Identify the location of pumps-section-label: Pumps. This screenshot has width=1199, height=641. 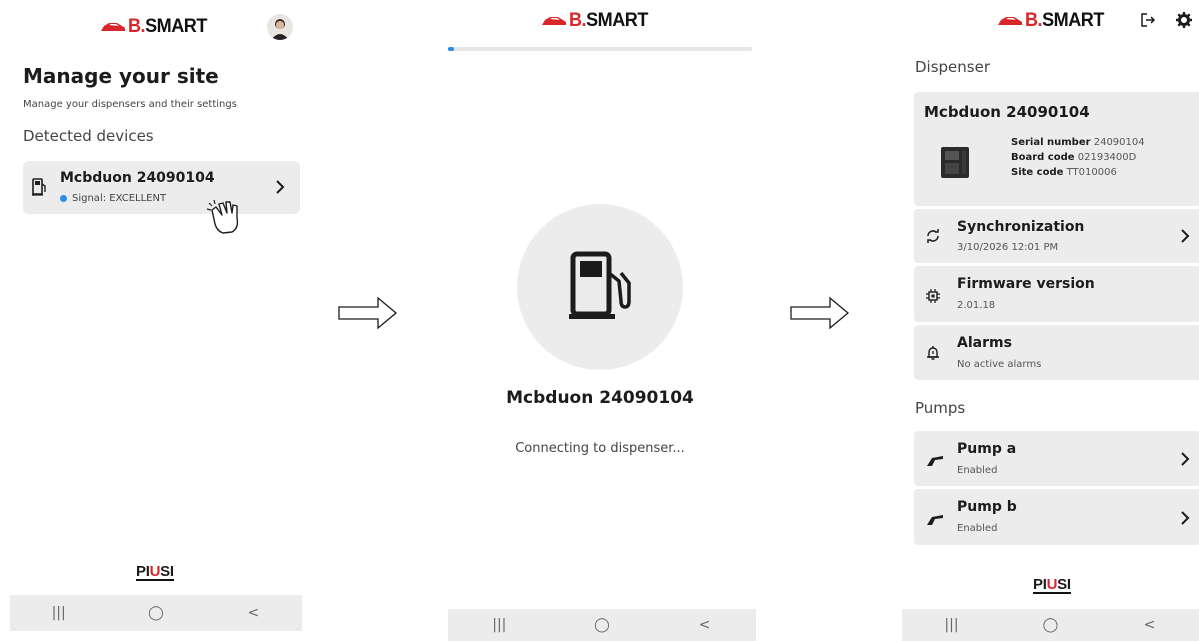
(940, 408).